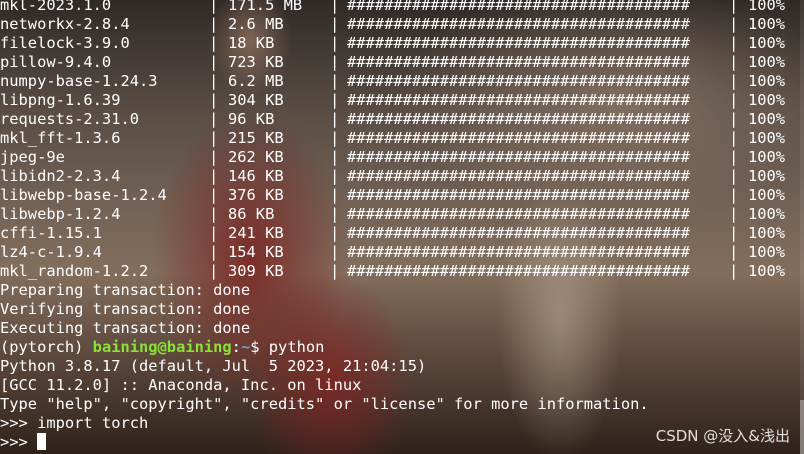 This screenshot has height=454, width=804. Describe the element at coordinates (60, 214) in the screenshot. I see `package-name: libwebp-1.2.4` at that location.